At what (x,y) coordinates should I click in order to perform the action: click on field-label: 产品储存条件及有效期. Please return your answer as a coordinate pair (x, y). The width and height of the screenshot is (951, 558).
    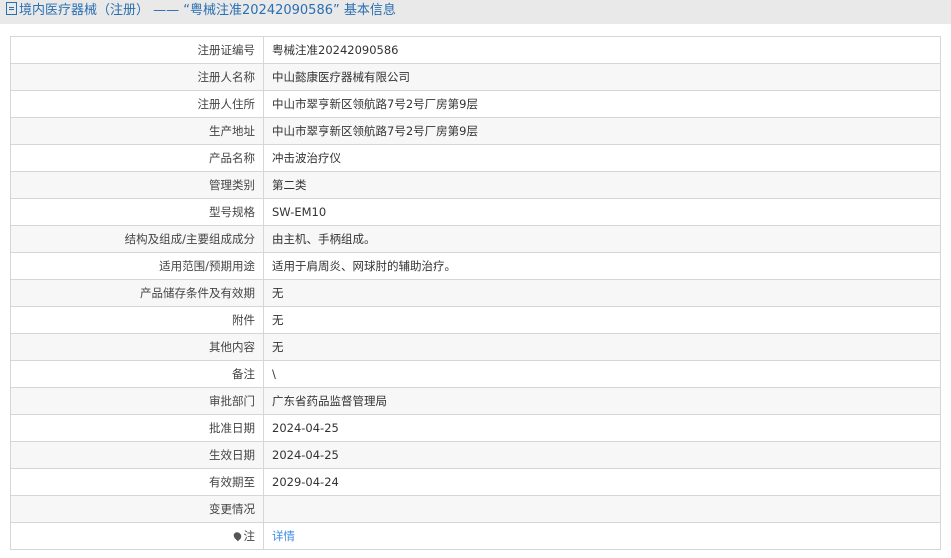
    Looking at the image, I should click on (137, 293).